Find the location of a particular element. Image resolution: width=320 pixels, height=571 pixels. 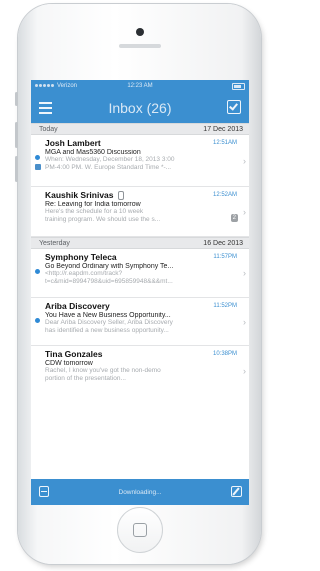

section-label: Yesterday is located at coordinates (54, 243).